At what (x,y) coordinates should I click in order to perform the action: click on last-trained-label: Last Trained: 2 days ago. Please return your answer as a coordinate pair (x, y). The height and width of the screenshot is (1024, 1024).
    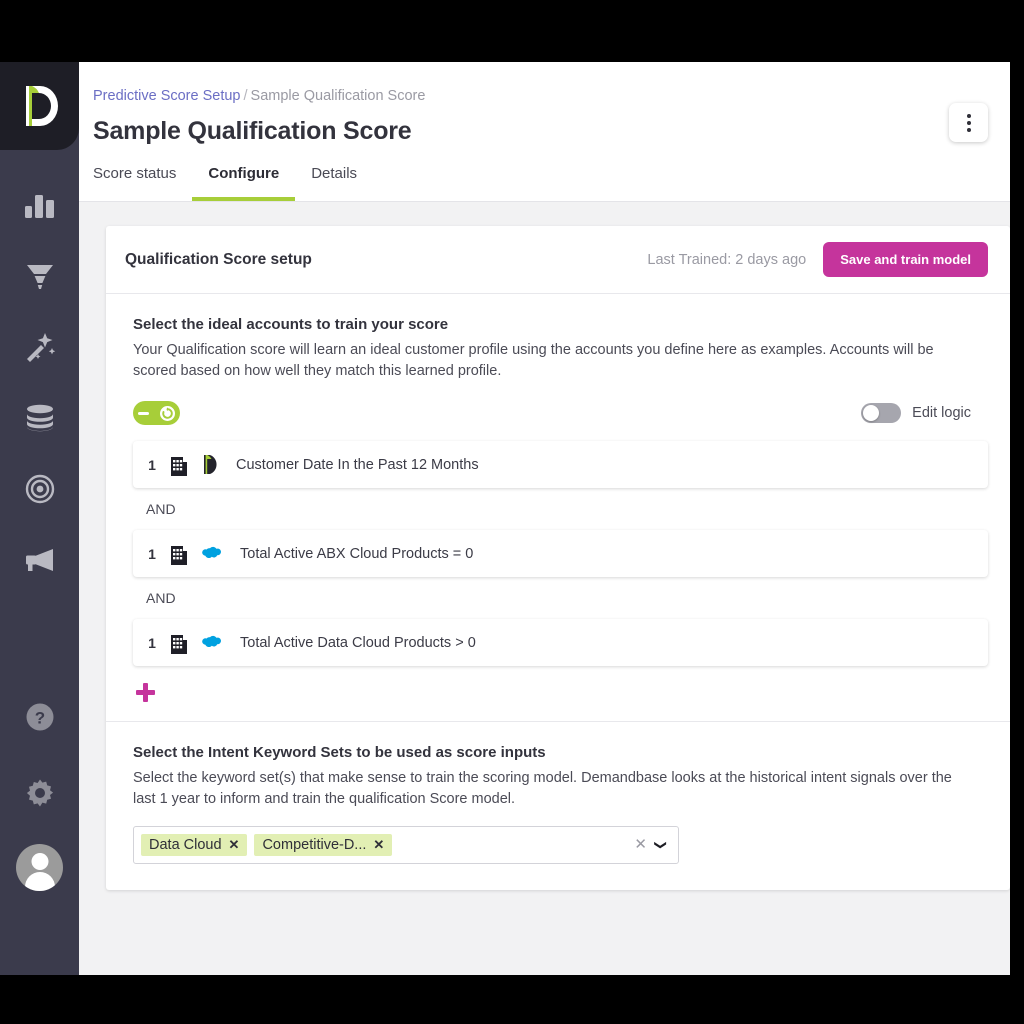
    Looking at the image, I should click on (727, 259).